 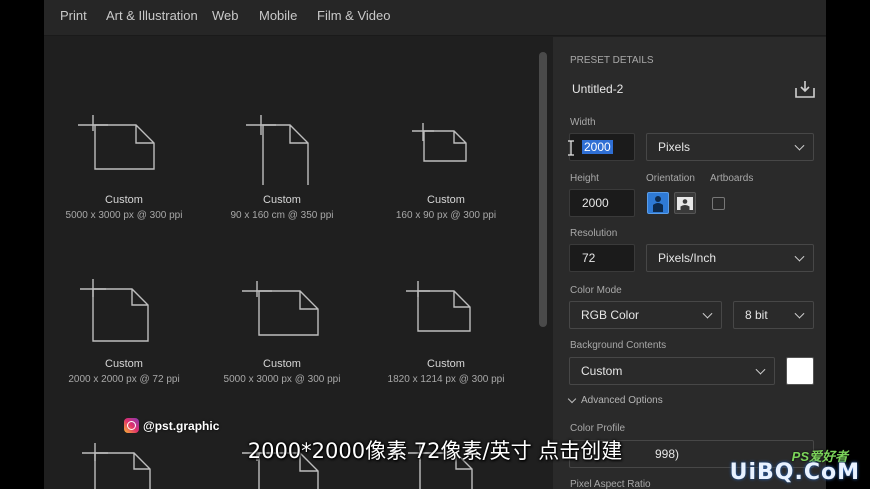 What do you see at coordinates (124, 379) in the screenshot?
I see `preset-size: 2000 x 2000 px @ 72 ppi` at bounding box center [124, 379].